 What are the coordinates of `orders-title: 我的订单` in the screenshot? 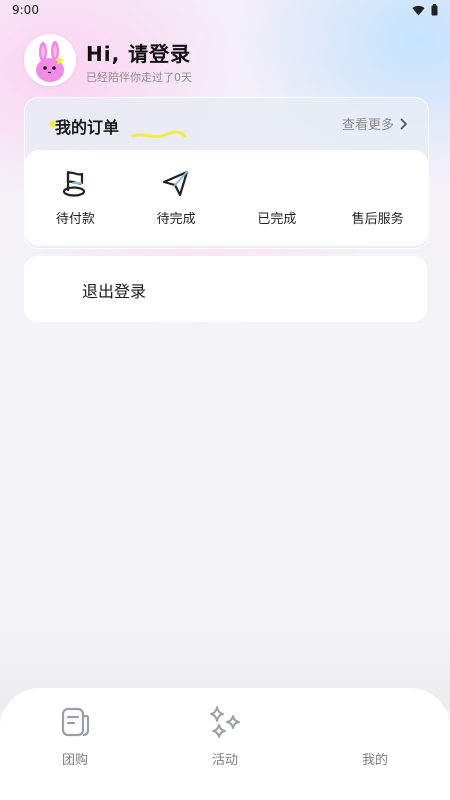 It's located at (87, 127).